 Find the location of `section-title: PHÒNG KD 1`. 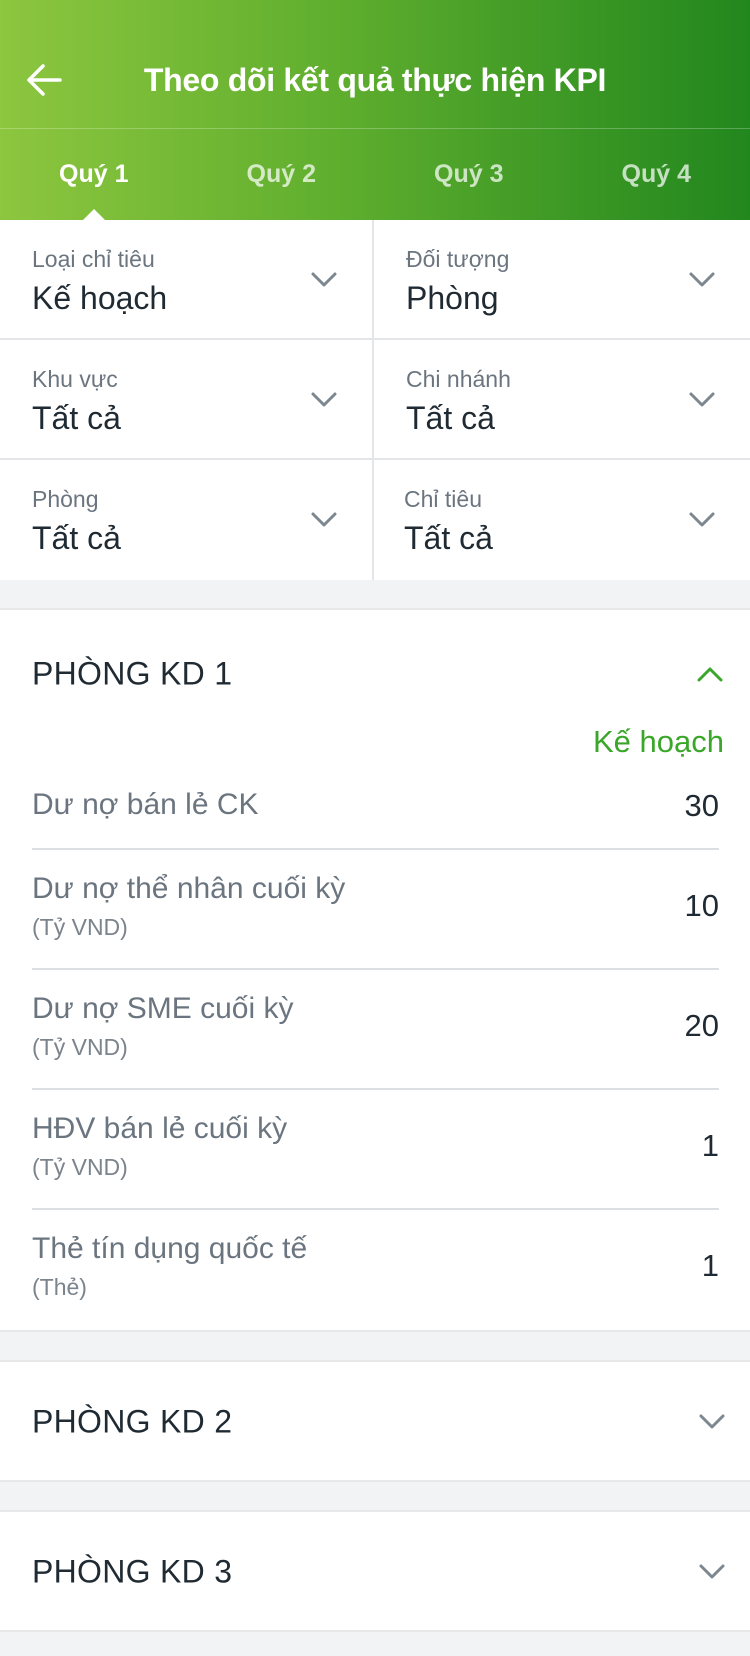

section-title: PHÒNG KD 1 is located at coordinates (132, 673).